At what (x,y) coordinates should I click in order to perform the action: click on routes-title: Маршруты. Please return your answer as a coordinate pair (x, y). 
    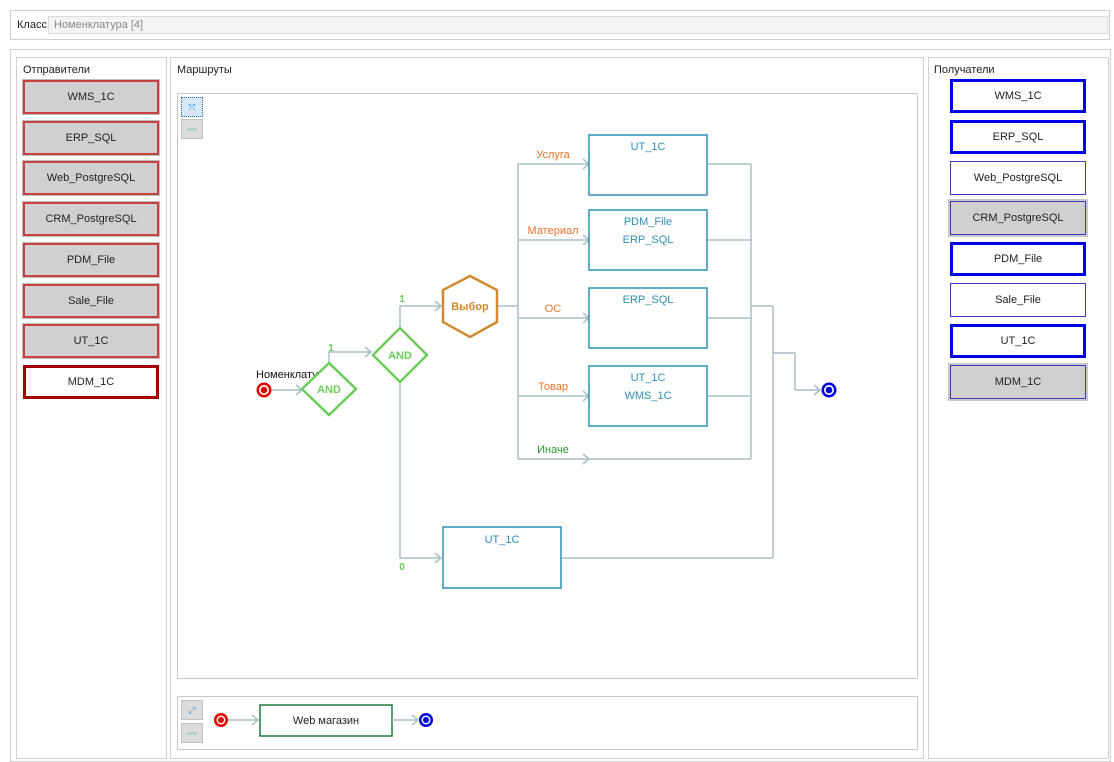
    Looking at the image, I should click on (204, 70).